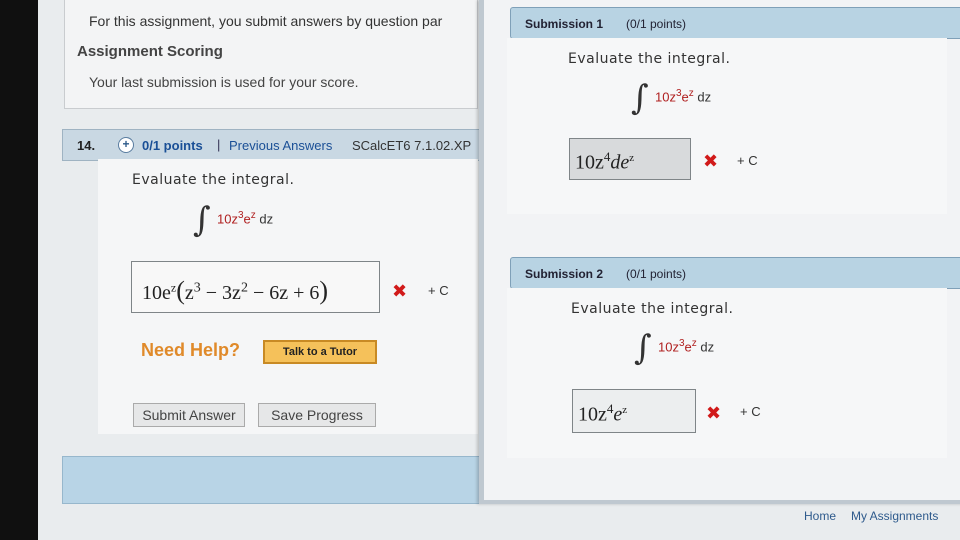 This screenshot has height=540, width=960. I want to click on assignment-scoring-heading: Assignment Scoring, so click(150, 51).